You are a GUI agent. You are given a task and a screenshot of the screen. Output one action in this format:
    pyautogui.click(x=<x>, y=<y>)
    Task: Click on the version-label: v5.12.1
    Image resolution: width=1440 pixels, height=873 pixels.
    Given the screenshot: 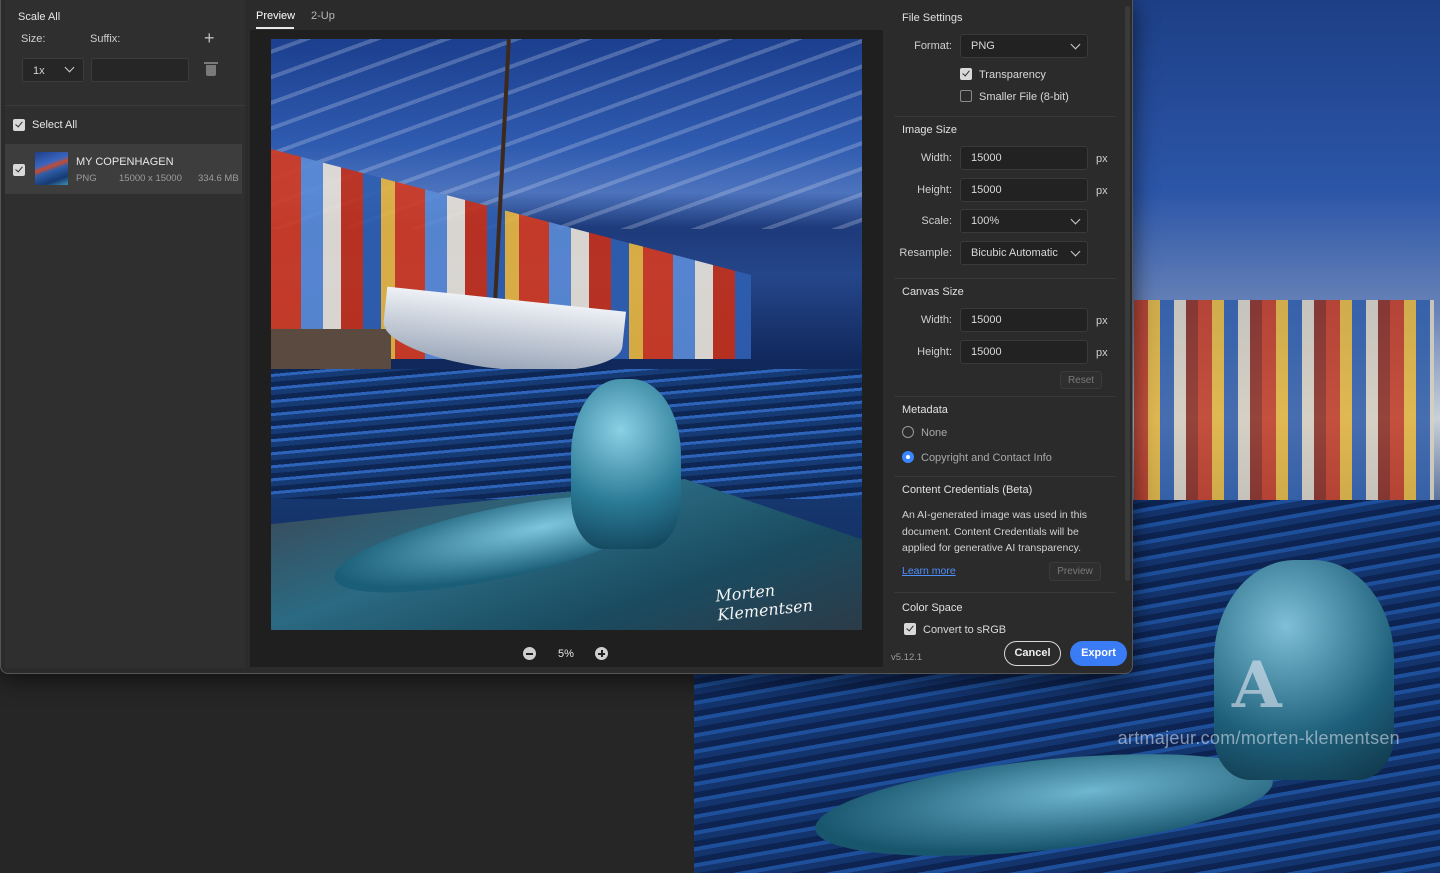 What is the action you would take?
    pyautogui.click(x=907, y=657)
    